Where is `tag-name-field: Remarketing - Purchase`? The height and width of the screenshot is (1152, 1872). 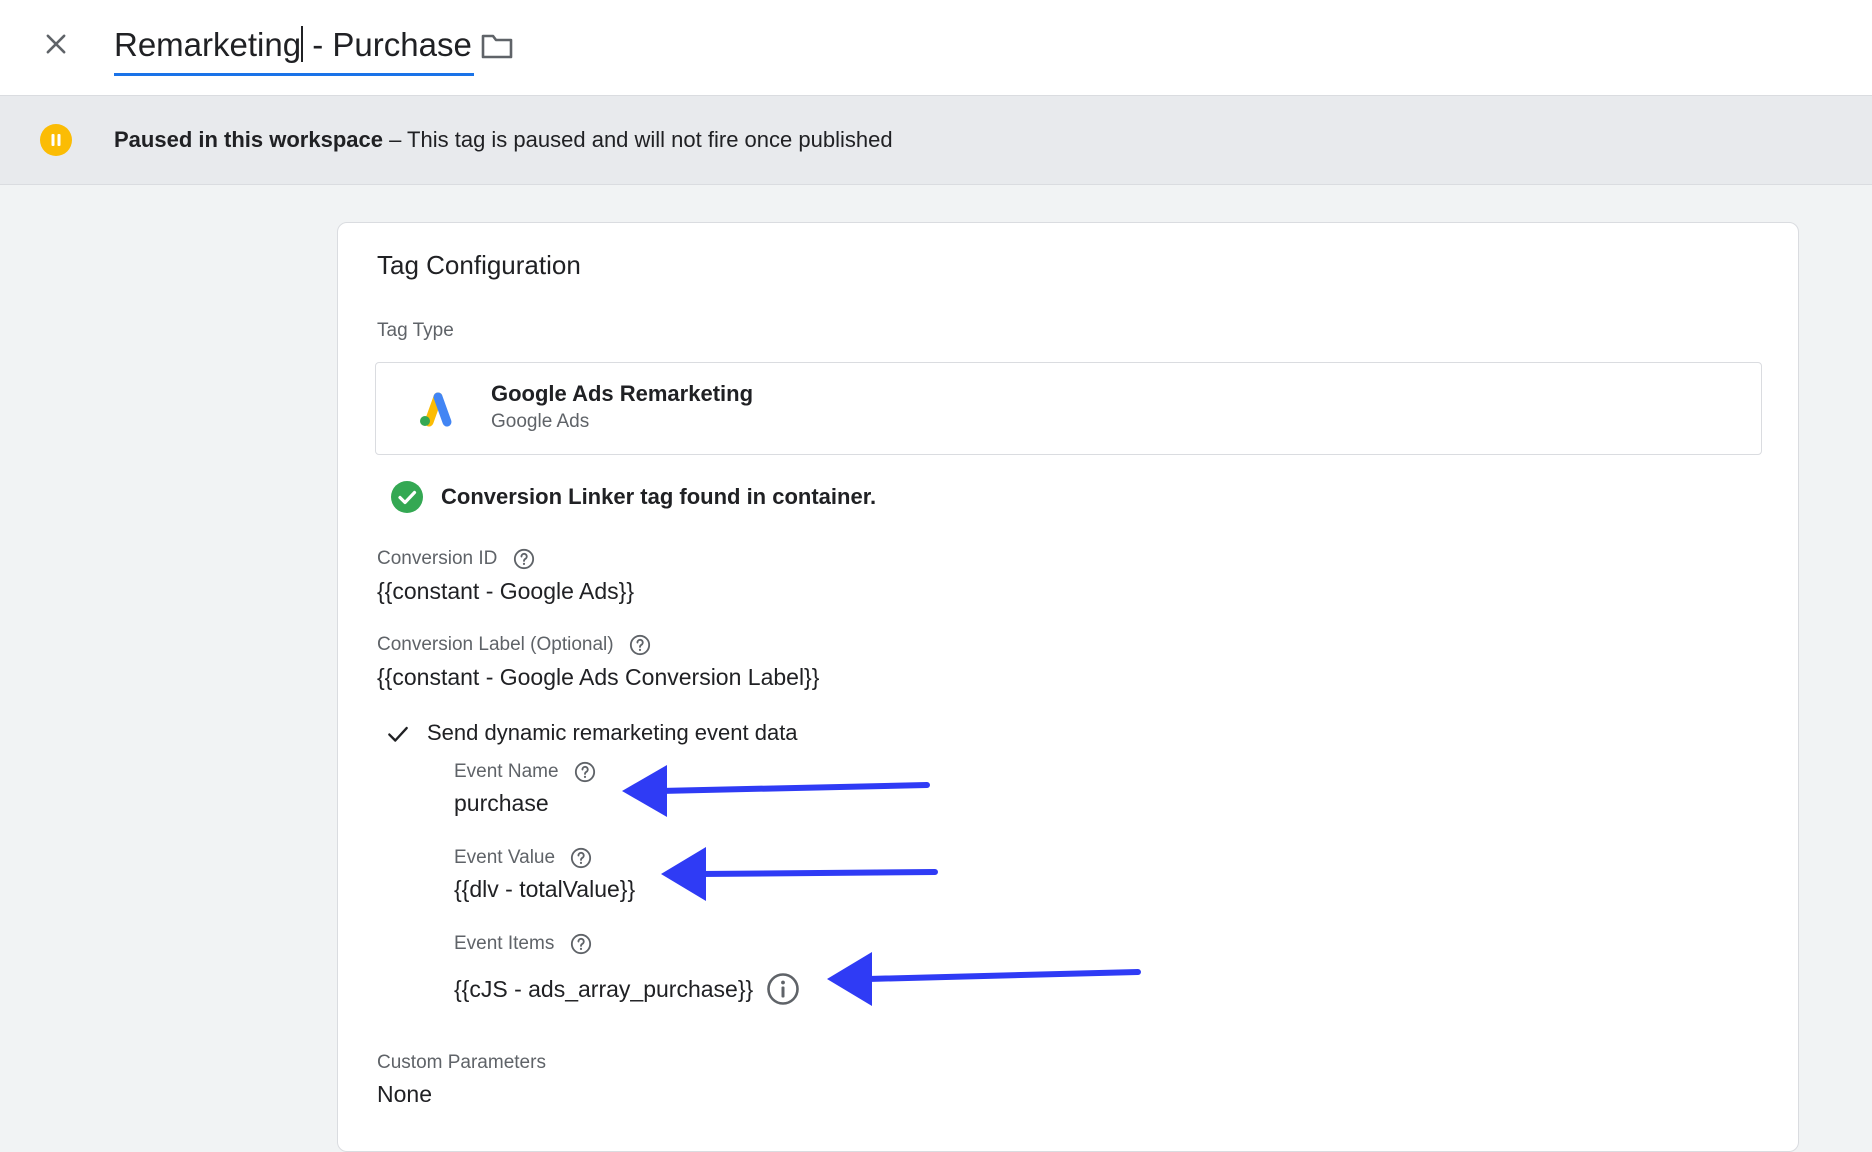 tag-name-field: Remarketing - Purchase is located at coordinates (294, 49).